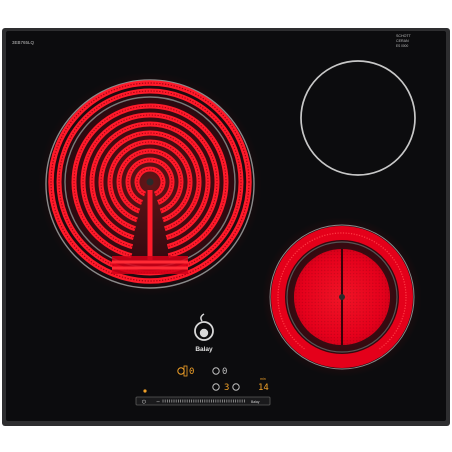 This screenshot has height=452, width=452. I want to click on brand-name: Balay, so click(204, 349).